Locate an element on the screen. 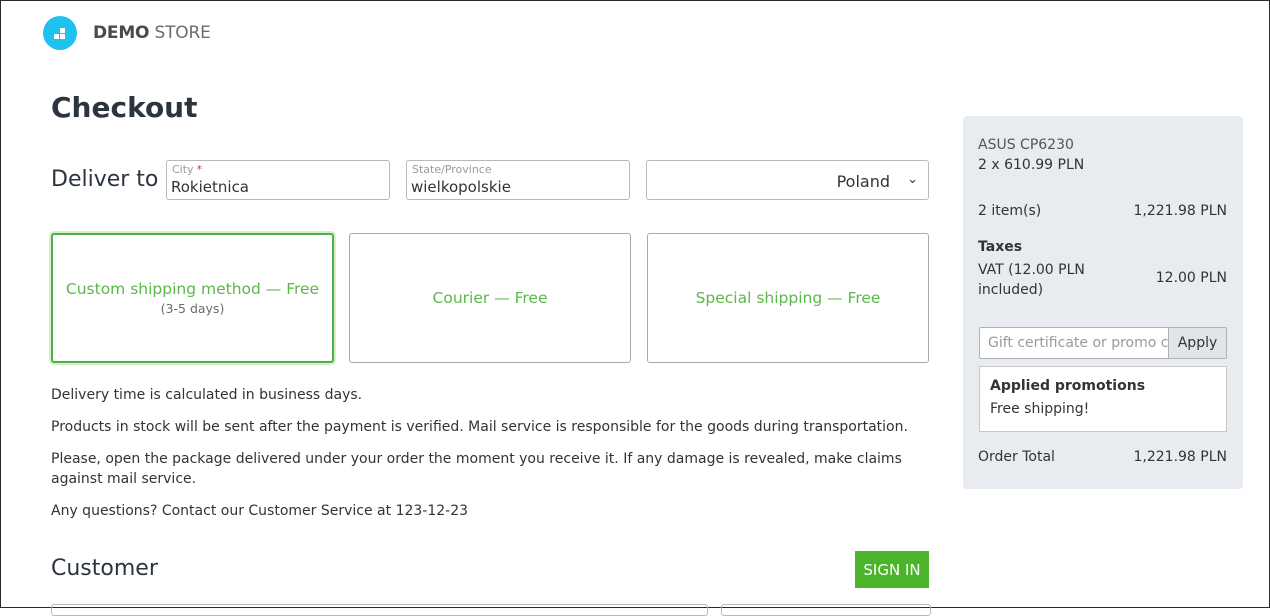 The width and height of the screenshot is (1270, 616). city-field: City * is located at coordinates (278, 180).